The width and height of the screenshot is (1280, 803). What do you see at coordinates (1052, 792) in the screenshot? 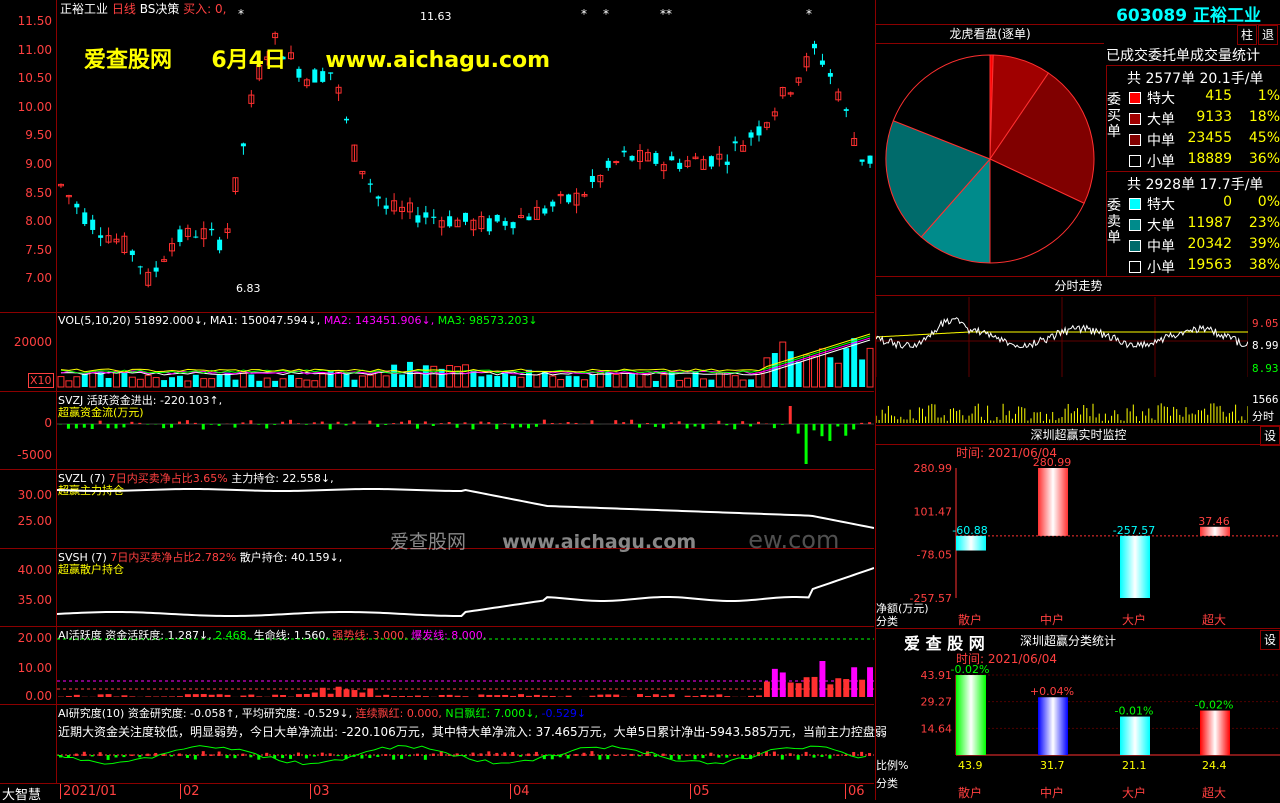
I see `classify-bar-label: 中户` at bounding box center [1052, 792].